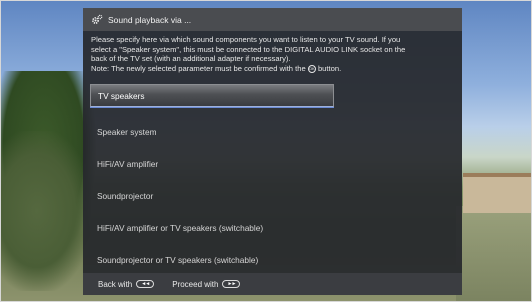  Describe the element at coordinates (212, 164) in the screenshot. I see `menu-item-hifi-av-amplifier: HiFi/AV amplifier` at that location.